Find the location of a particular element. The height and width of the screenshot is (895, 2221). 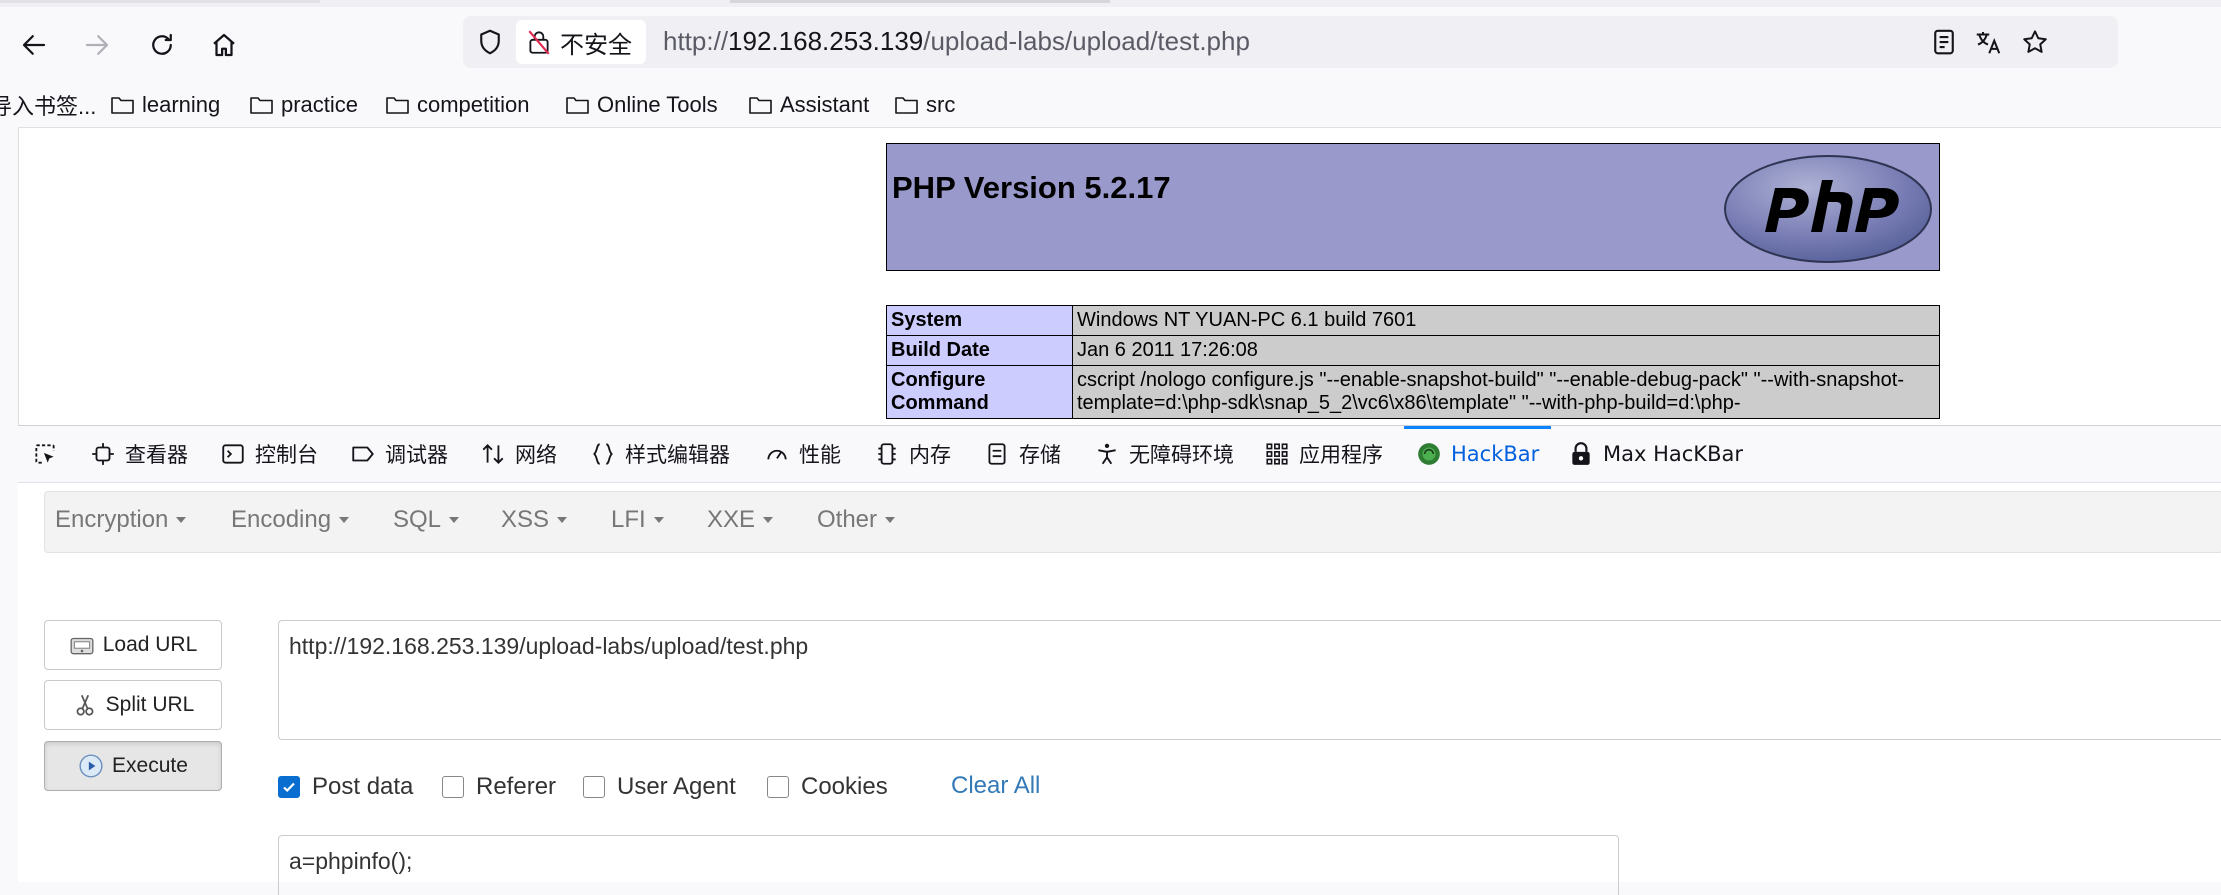

menu-label: Encoding is located at coordinates (281, 519).